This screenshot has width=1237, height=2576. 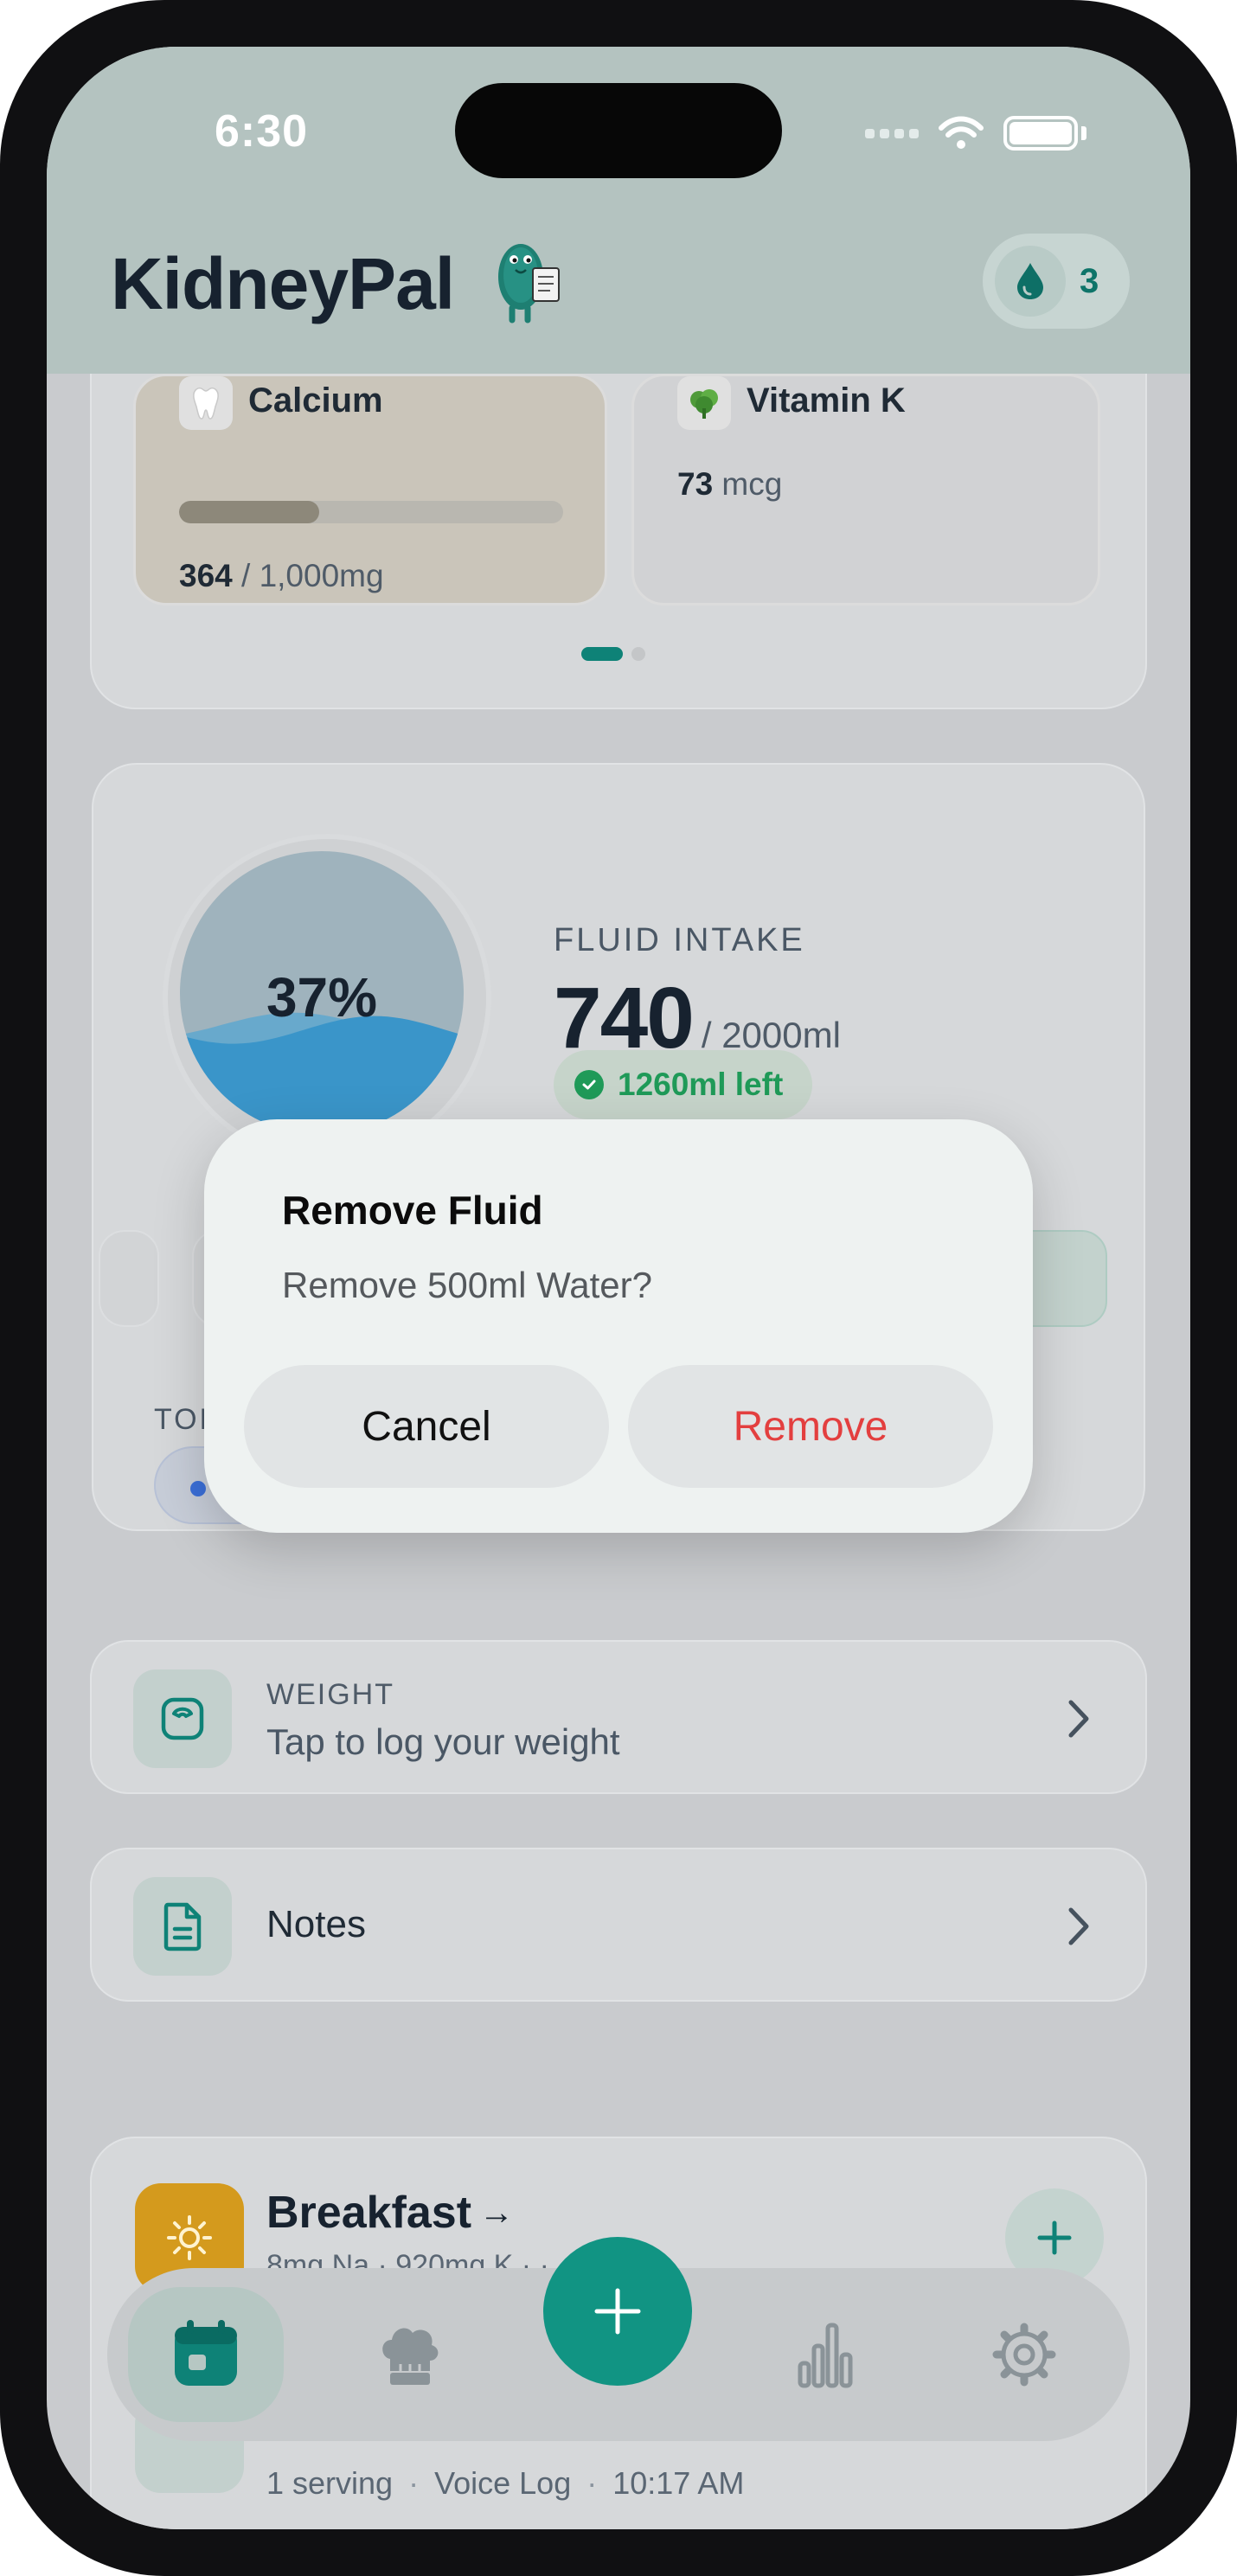 What do you see at coordinates (330, 1694) in the screenshot?
I see `weight-label: WEIGHT` at bounding box center [330, 1694].